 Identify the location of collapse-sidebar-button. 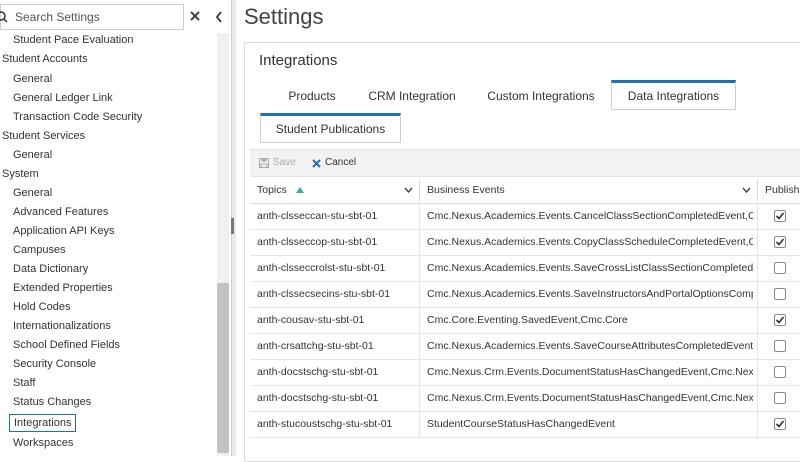
(219, 17).